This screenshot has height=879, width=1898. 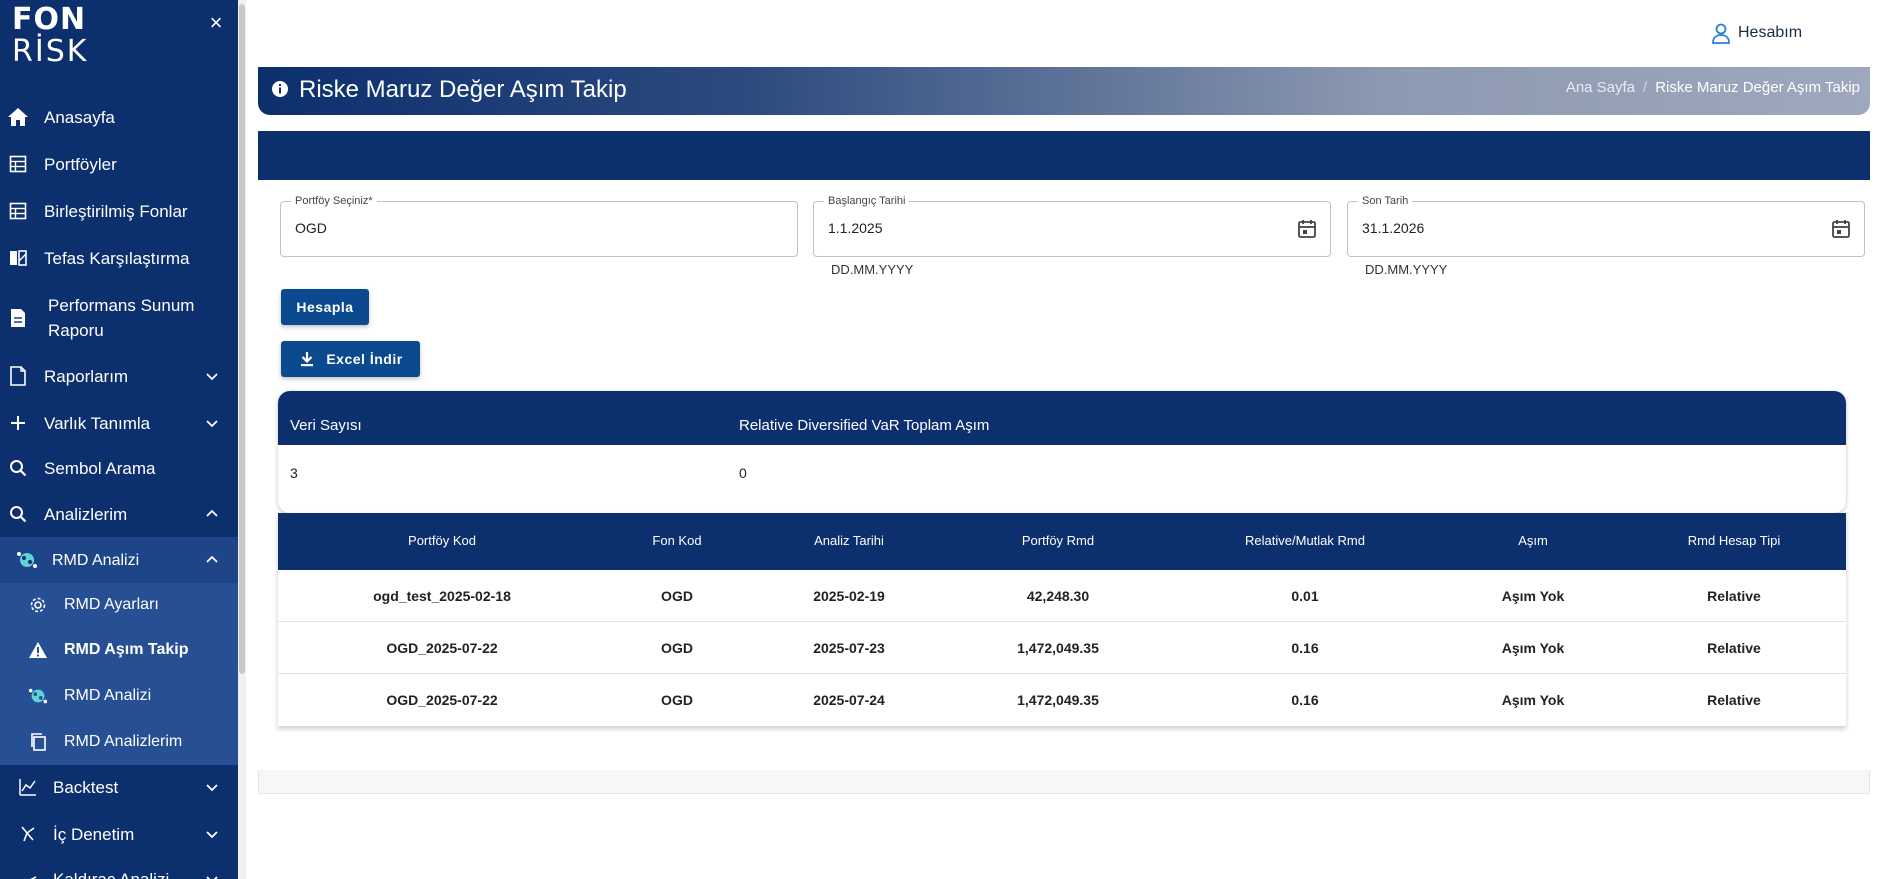 What do you see at coordinates (216, 23) in the screenshot?
I see `close-icon: ×` at bounding box center [216, 23].